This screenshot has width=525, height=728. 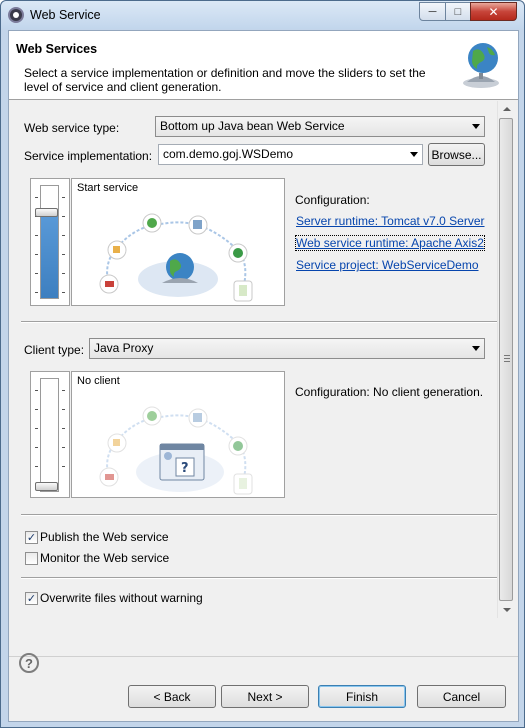 I want to click on publish-checkbox: ✓, so click(x=31, y=537).